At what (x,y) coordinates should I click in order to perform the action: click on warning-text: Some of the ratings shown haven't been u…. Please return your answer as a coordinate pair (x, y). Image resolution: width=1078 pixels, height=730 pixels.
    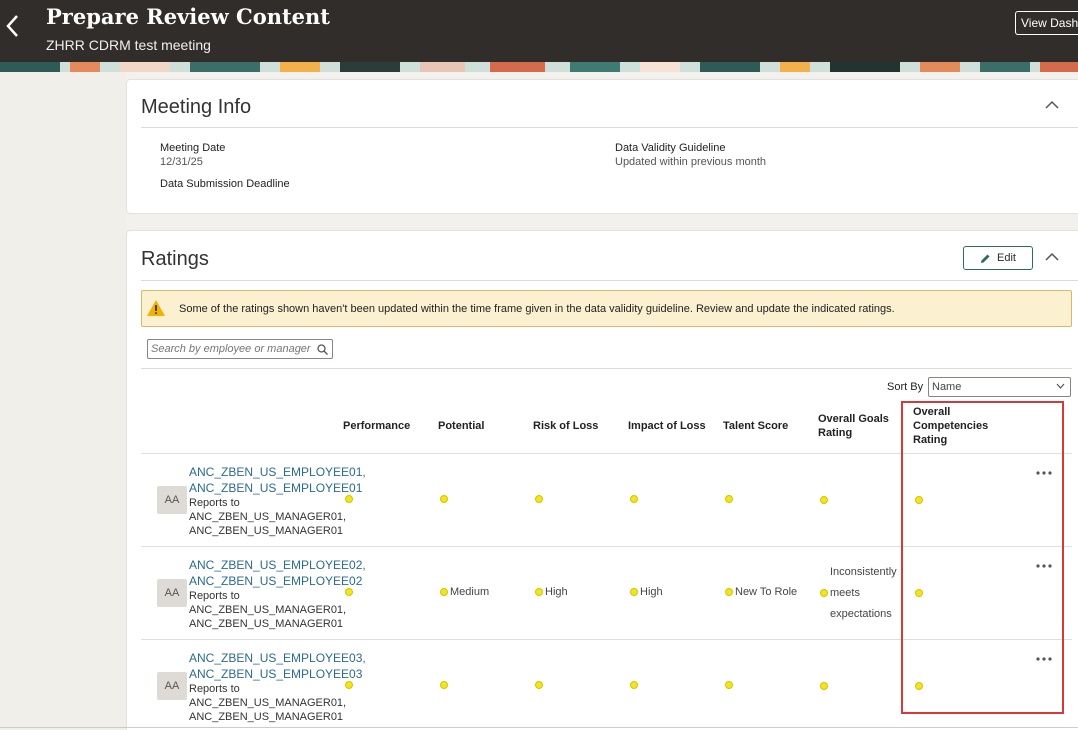
    Looking at the image, I should click on (537, 309).